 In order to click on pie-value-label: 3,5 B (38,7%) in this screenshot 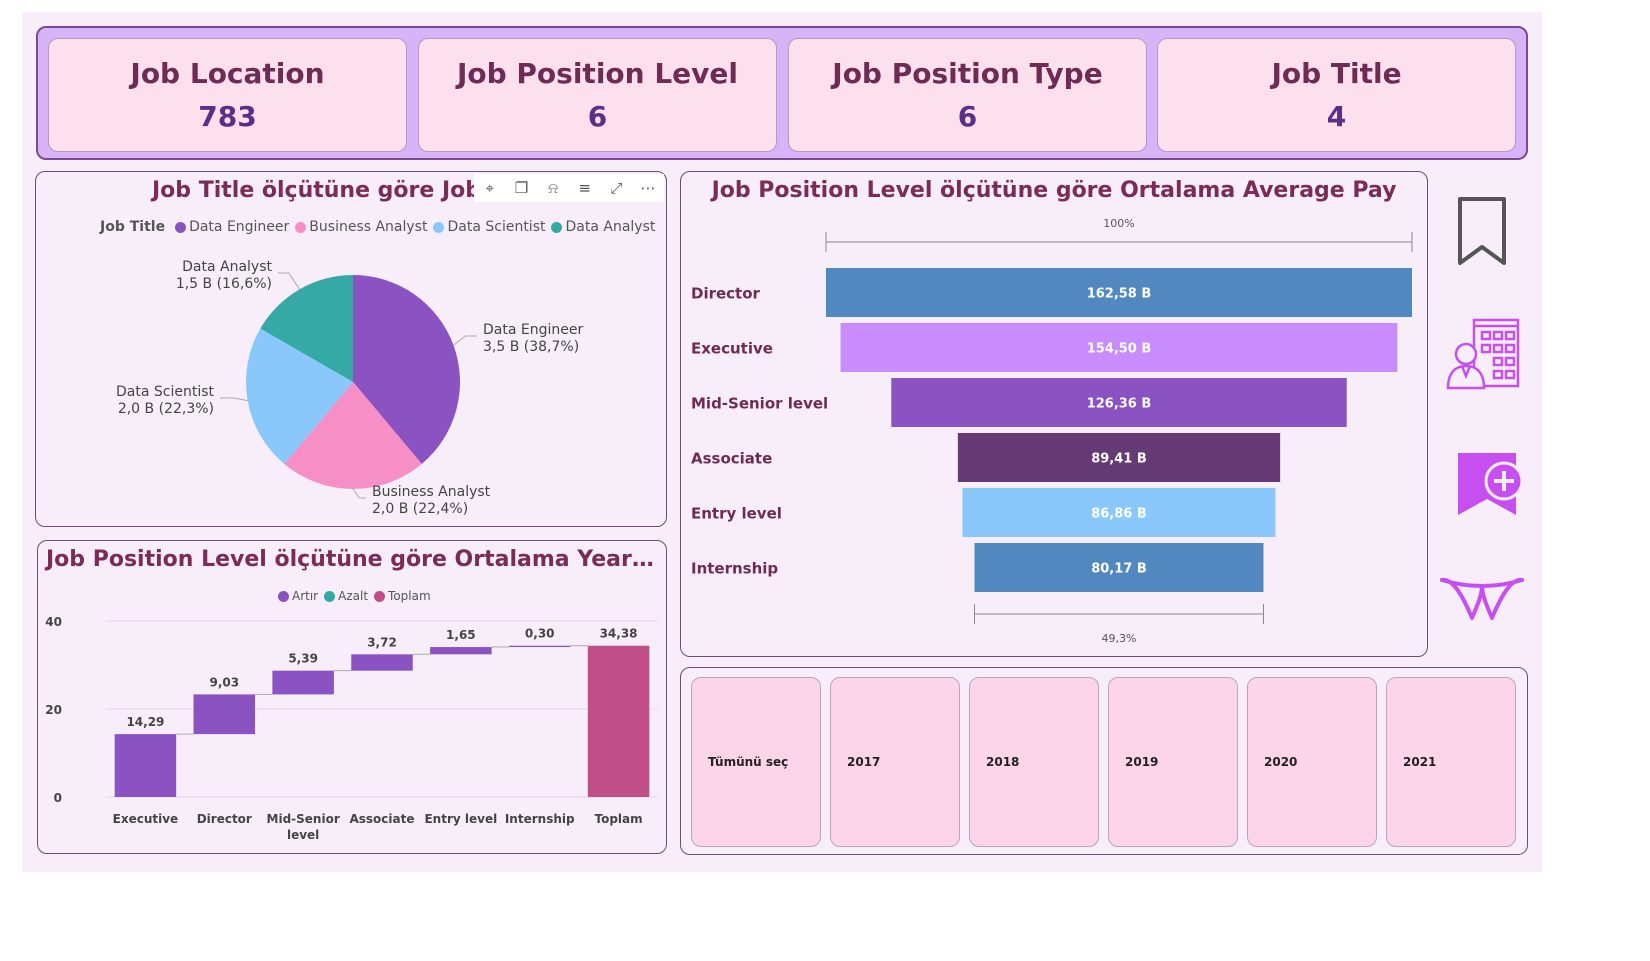, I will do `click(531, 347)`.